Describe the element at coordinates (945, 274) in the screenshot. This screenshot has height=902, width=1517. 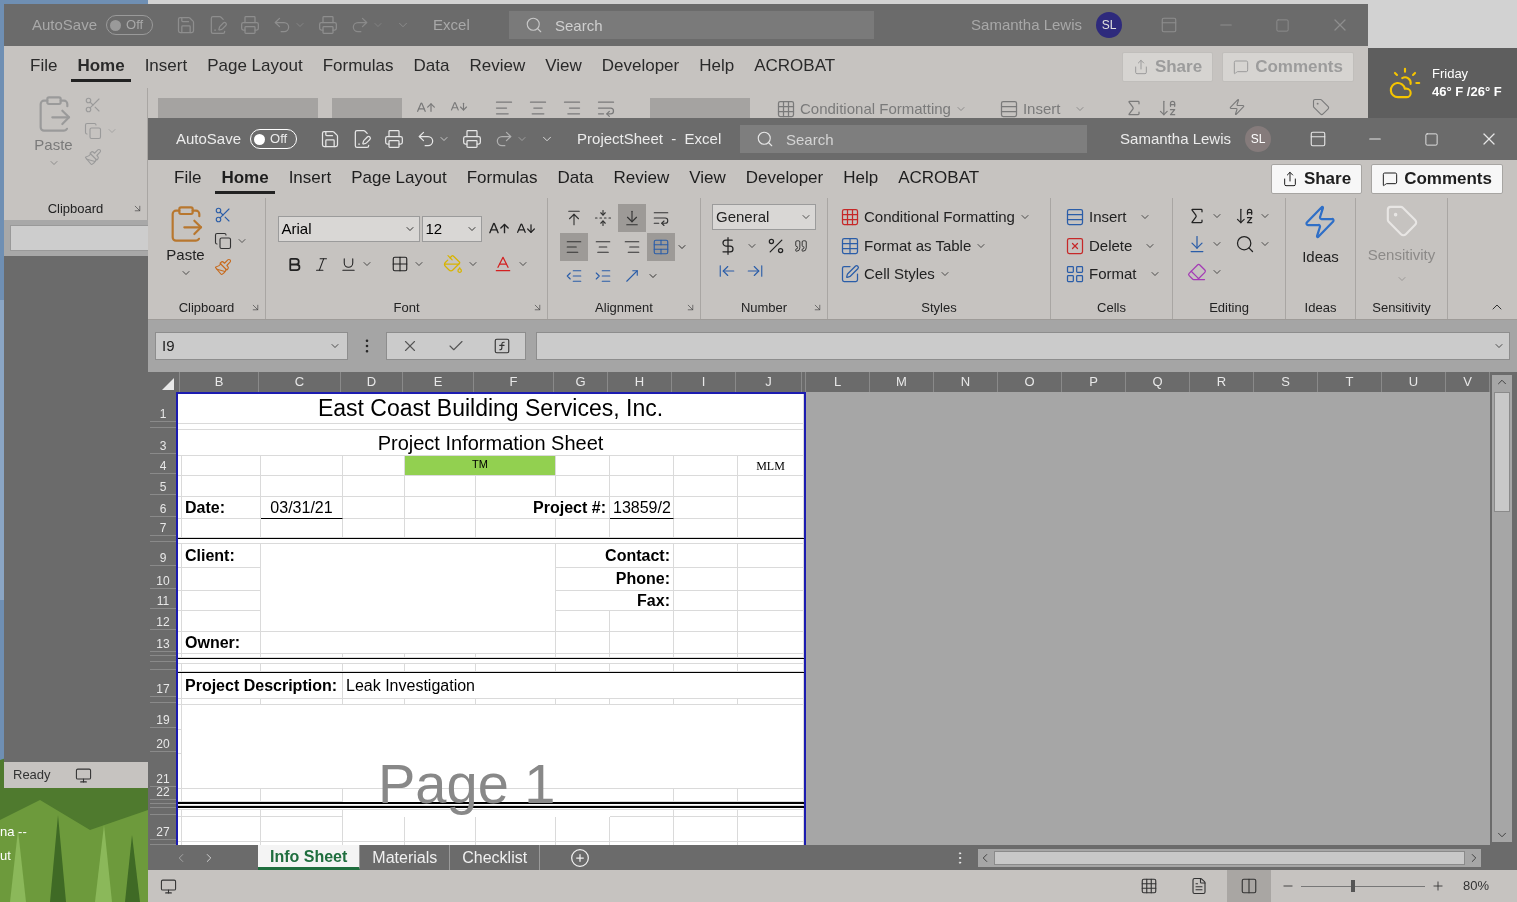
I see `styles-menu-button: Cell Styles` at that location.